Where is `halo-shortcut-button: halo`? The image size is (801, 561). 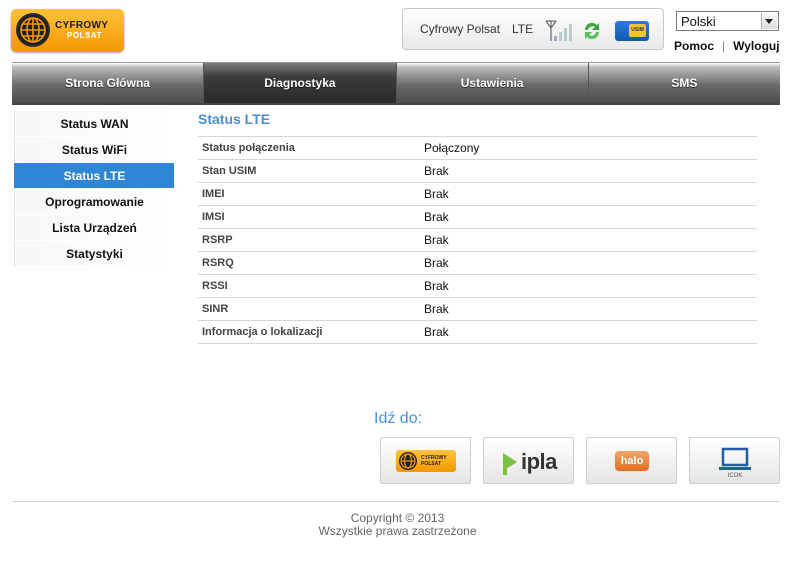
halo-shortcut-button: halo is located at coordinates (631, 460).